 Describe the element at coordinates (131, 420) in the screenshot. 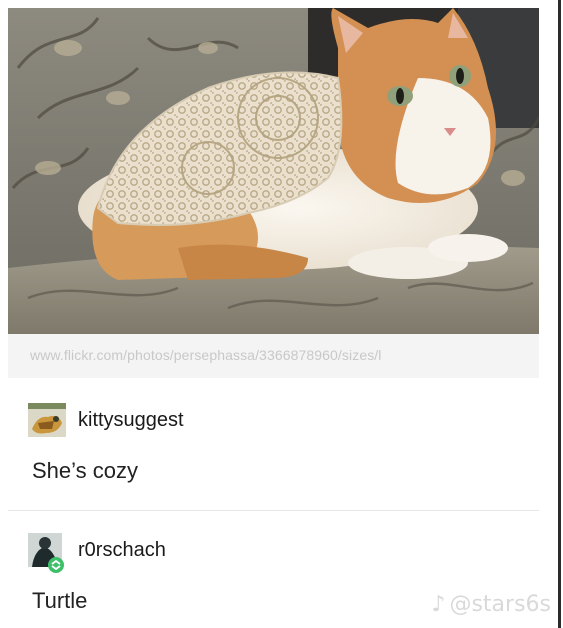

I see `reblog-username: kittysuggest` at that location.